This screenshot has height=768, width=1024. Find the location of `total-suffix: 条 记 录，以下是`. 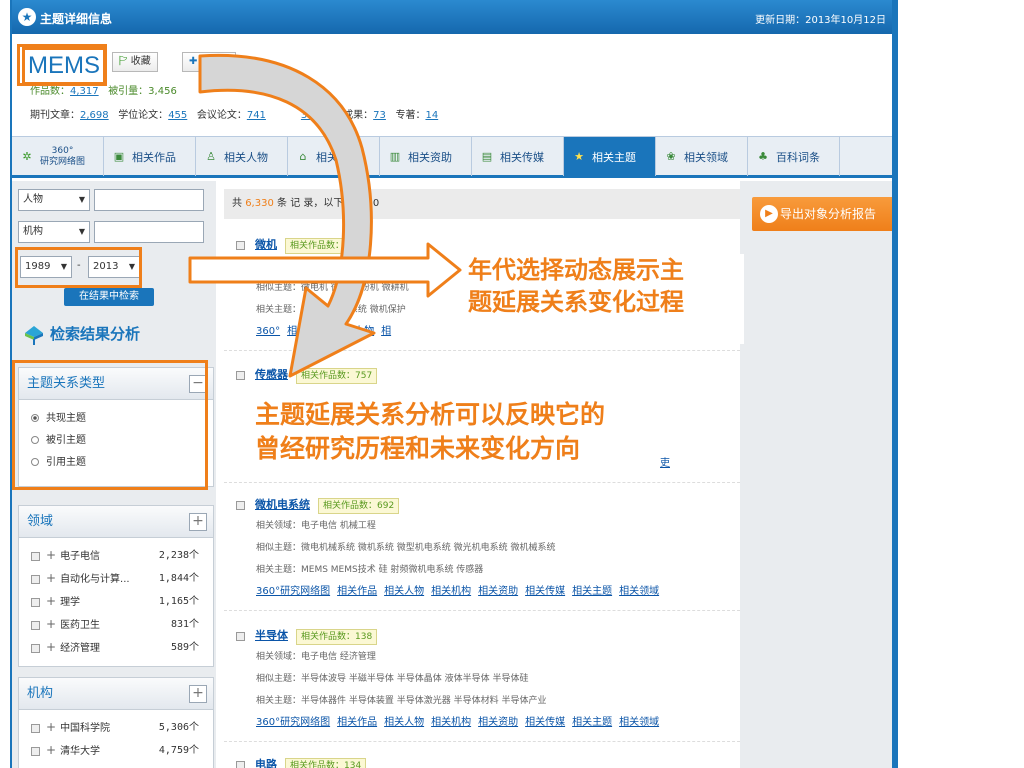

total-suffix: 条 记 录，以下是 is located at coordinates (315, 203).